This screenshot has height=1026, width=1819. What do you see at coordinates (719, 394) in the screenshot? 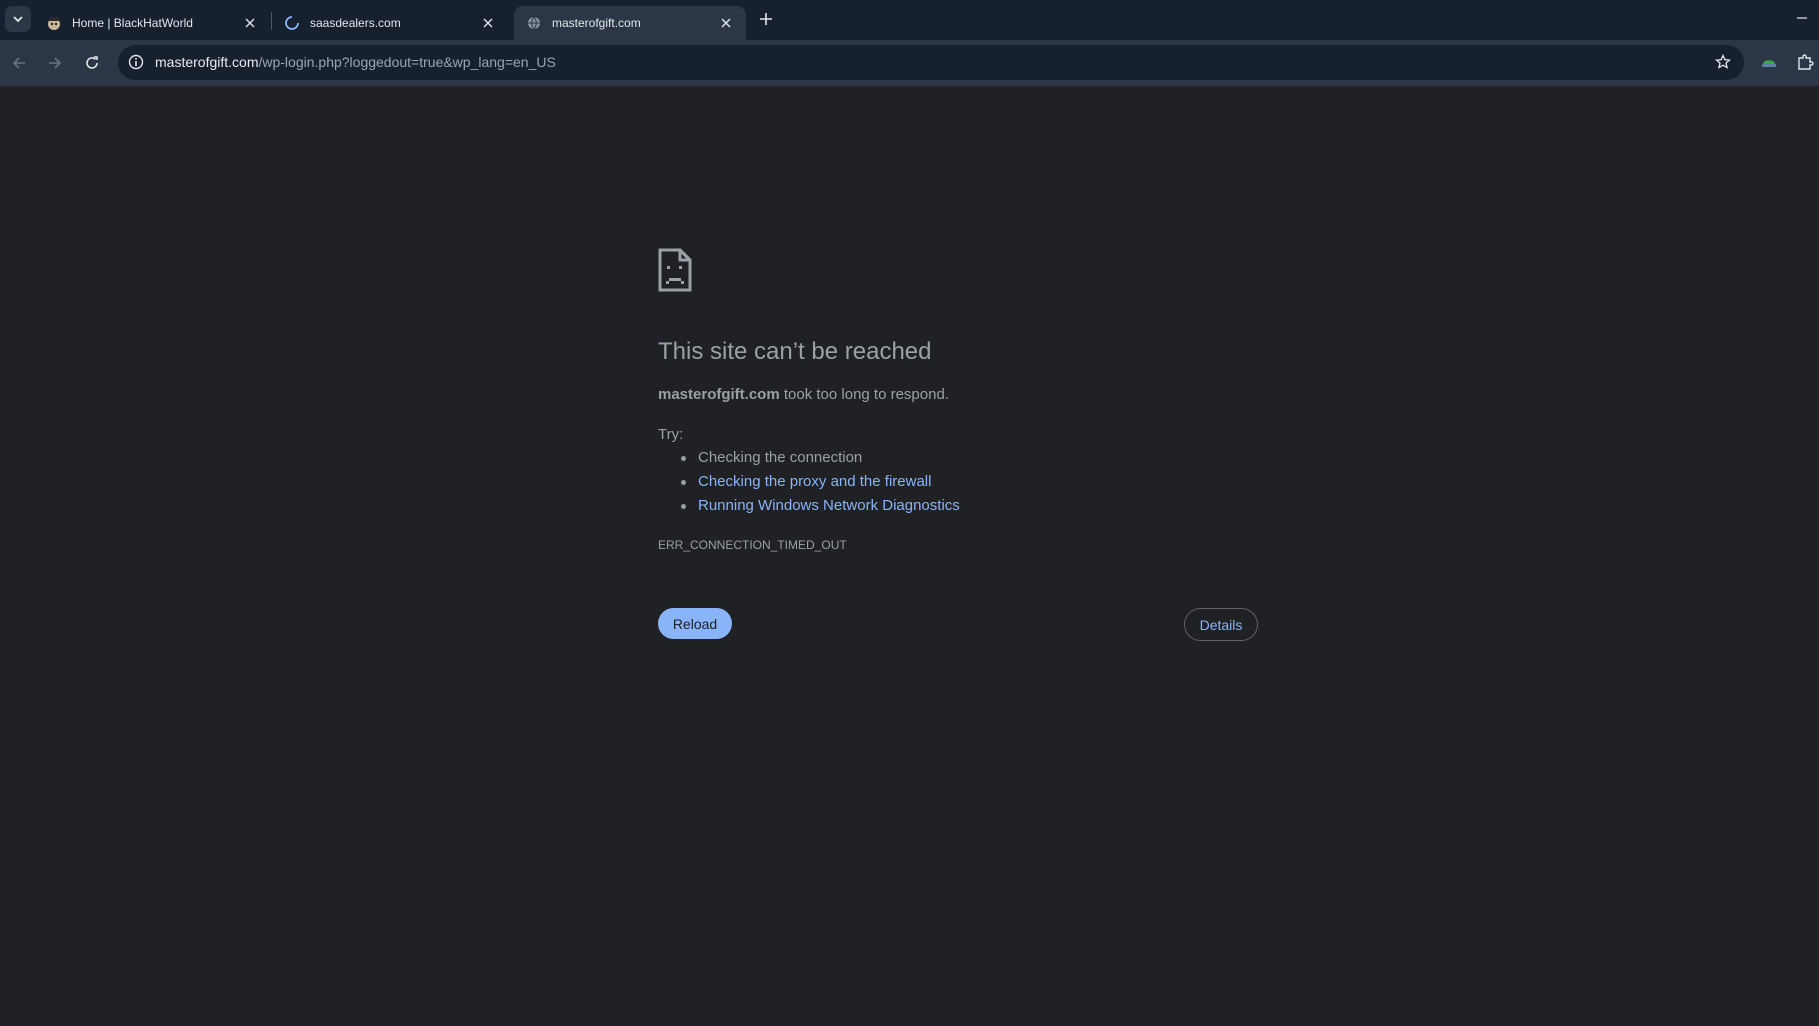
I see `error-host: masterofgift.com` at bounding box center [719, 394].